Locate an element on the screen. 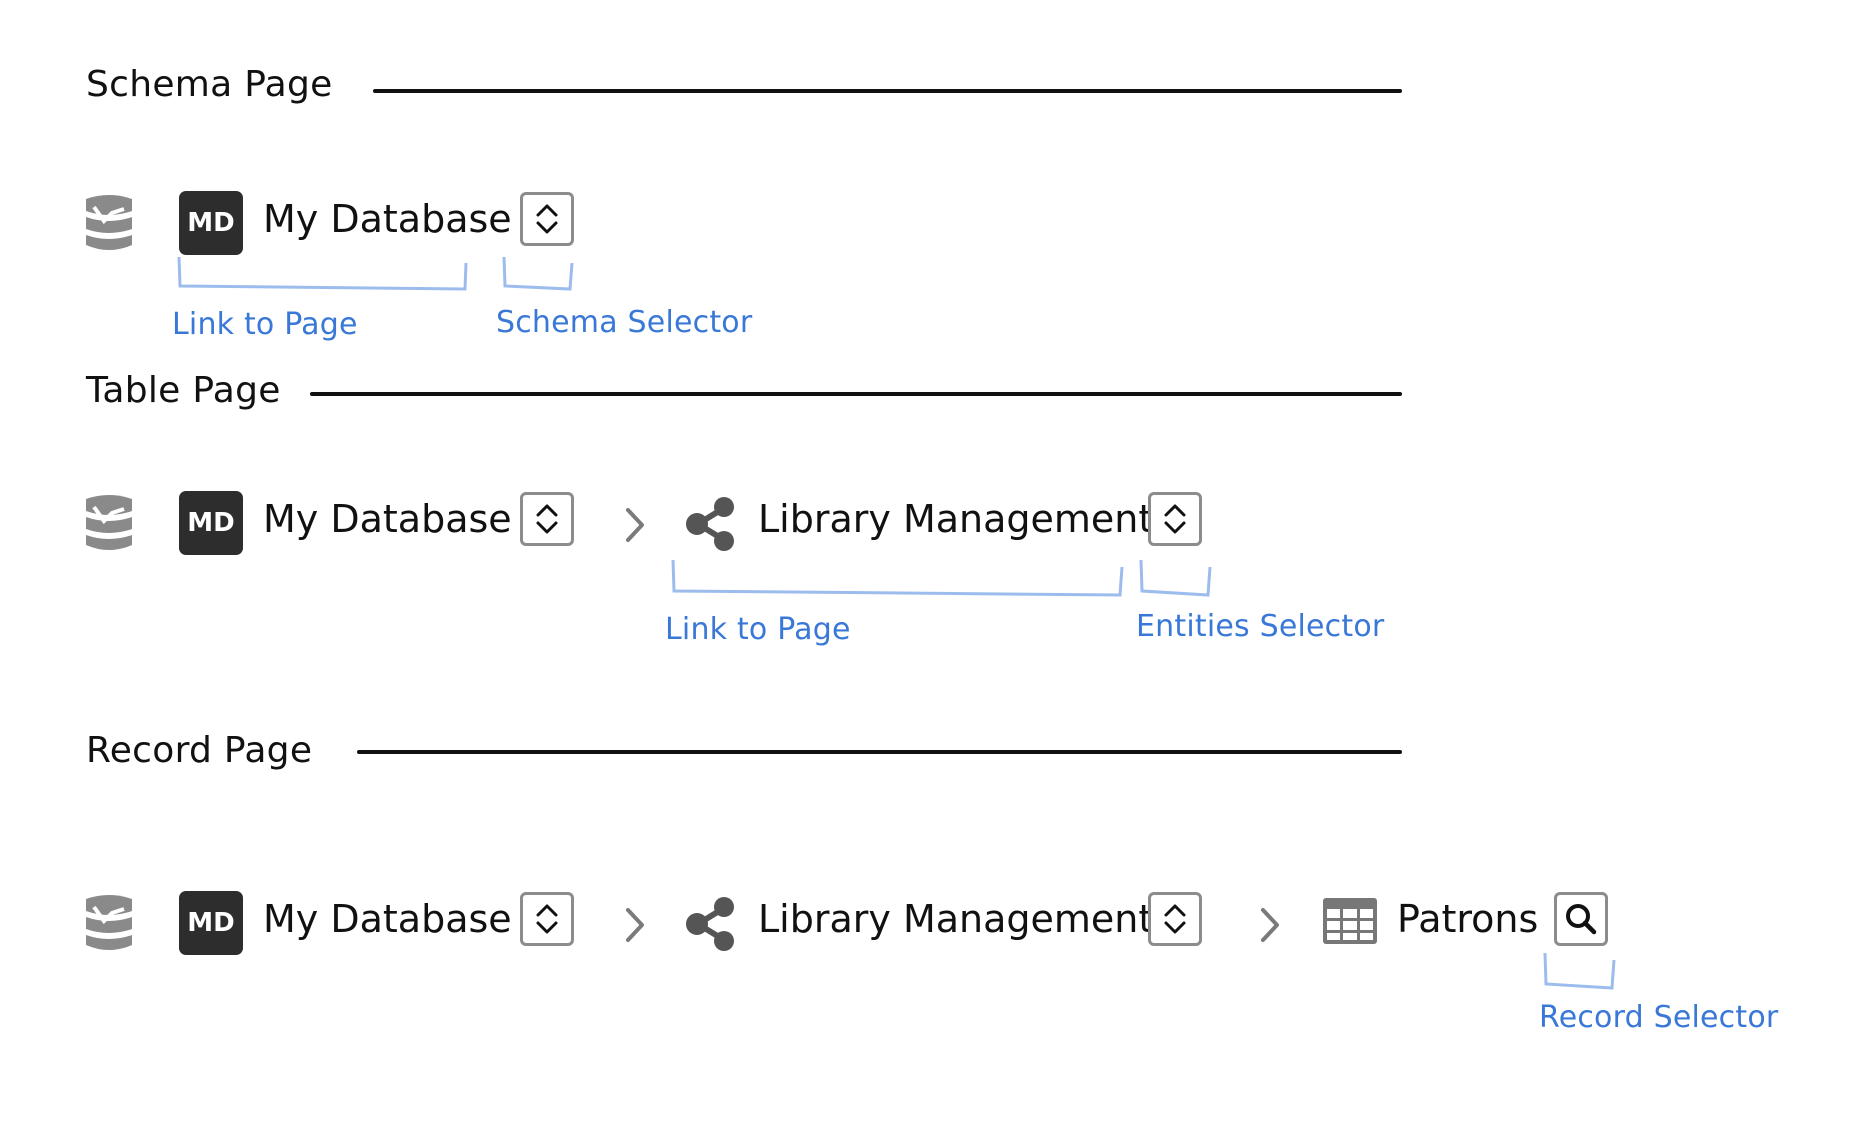 The image size is (1854, 1124). section-title-table-page: Table Page is located at coordinates (183, 390).